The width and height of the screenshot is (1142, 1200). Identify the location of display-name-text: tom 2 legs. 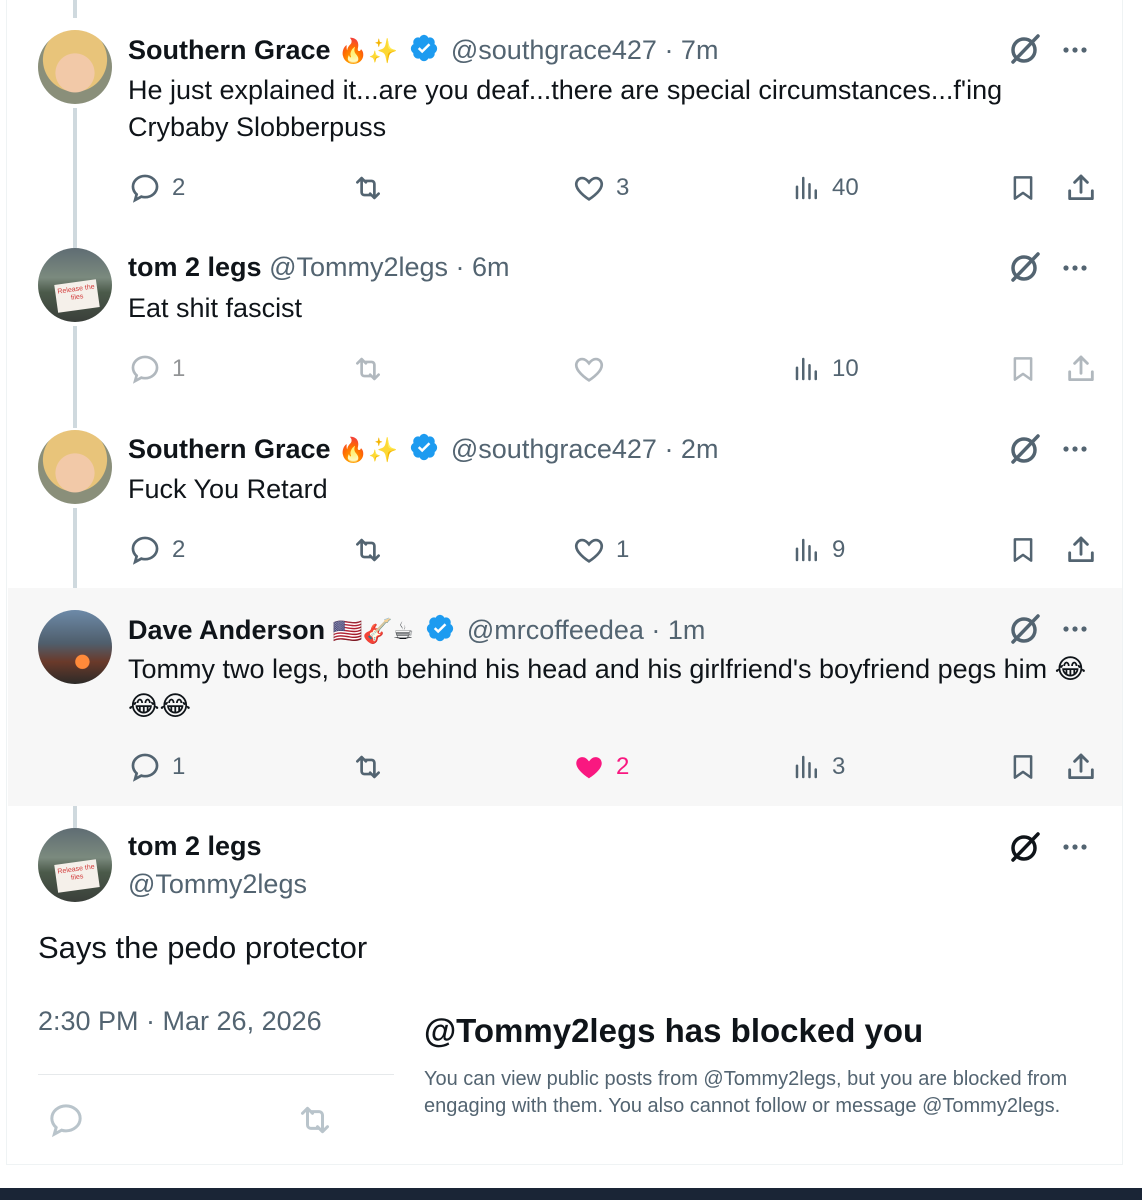
(195, 846).